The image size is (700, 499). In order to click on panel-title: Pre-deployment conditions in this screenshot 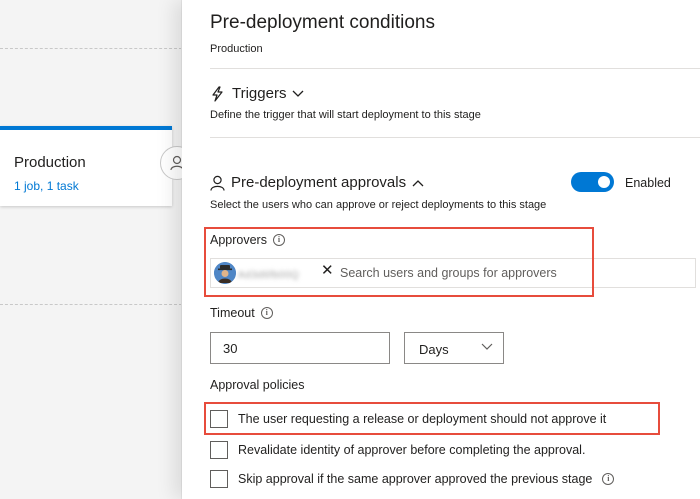, I will do `click(322, 22)`.